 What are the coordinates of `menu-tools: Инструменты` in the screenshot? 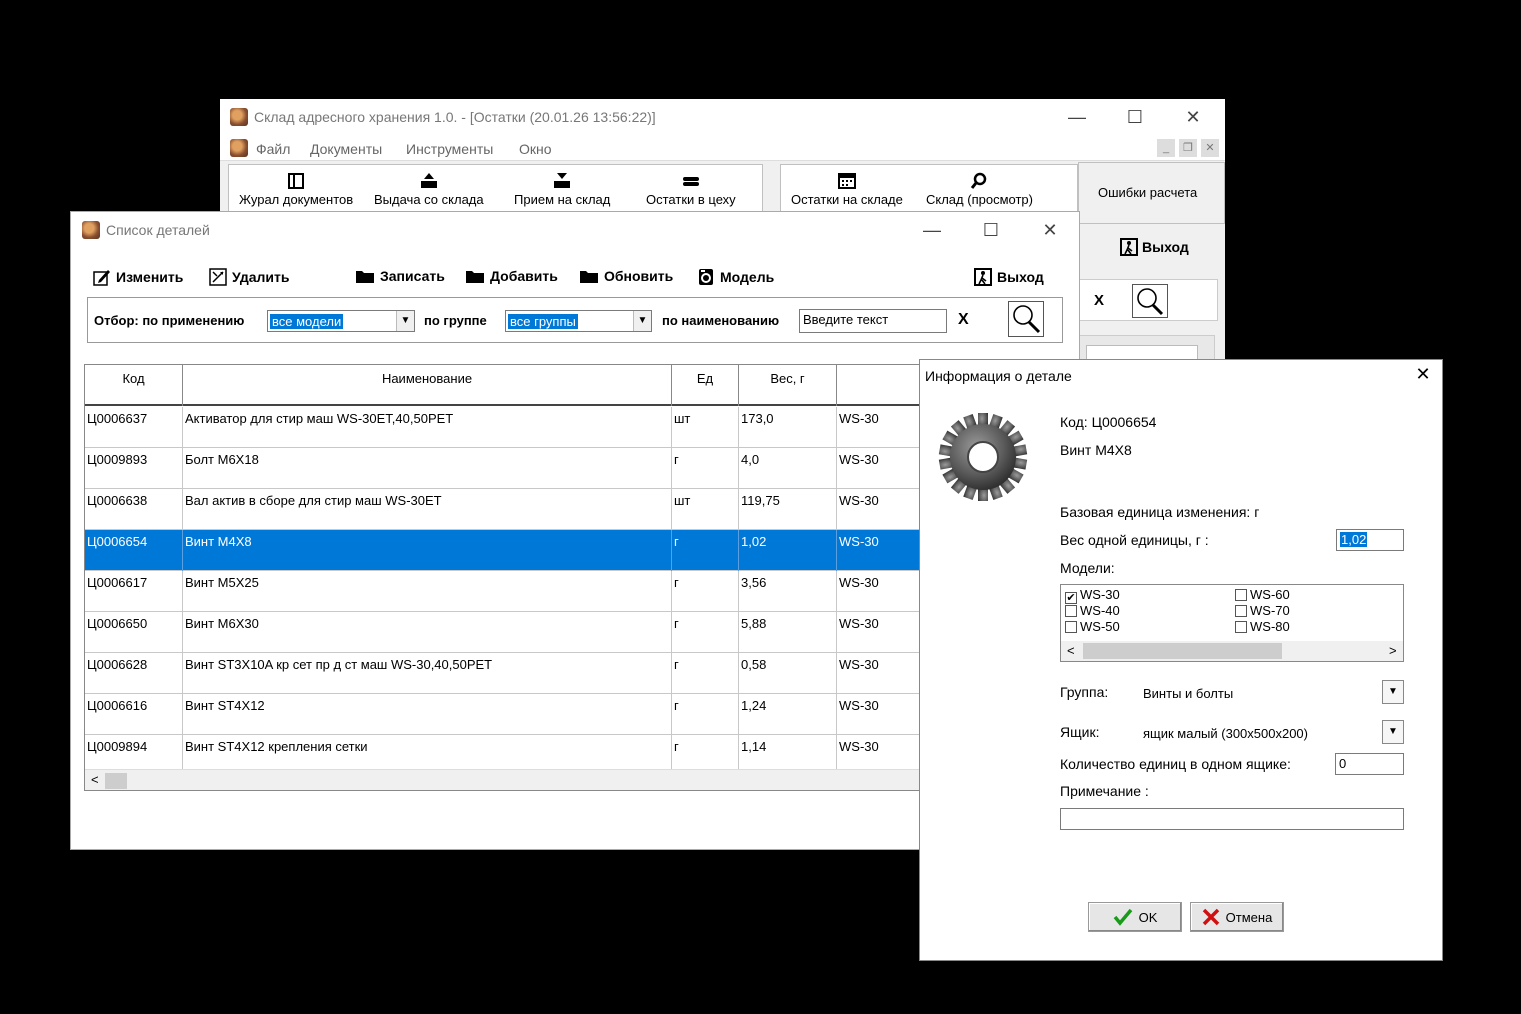 It's located at (449, 149).